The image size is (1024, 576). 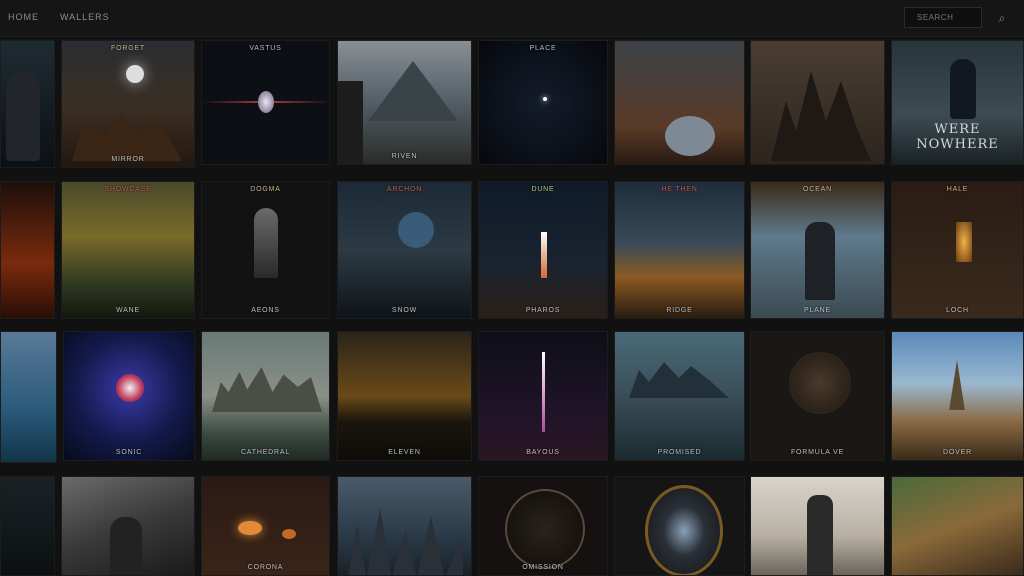 I want to click on wallpaper-tile: OCEAN PLANE, so click(x=817, y=250).